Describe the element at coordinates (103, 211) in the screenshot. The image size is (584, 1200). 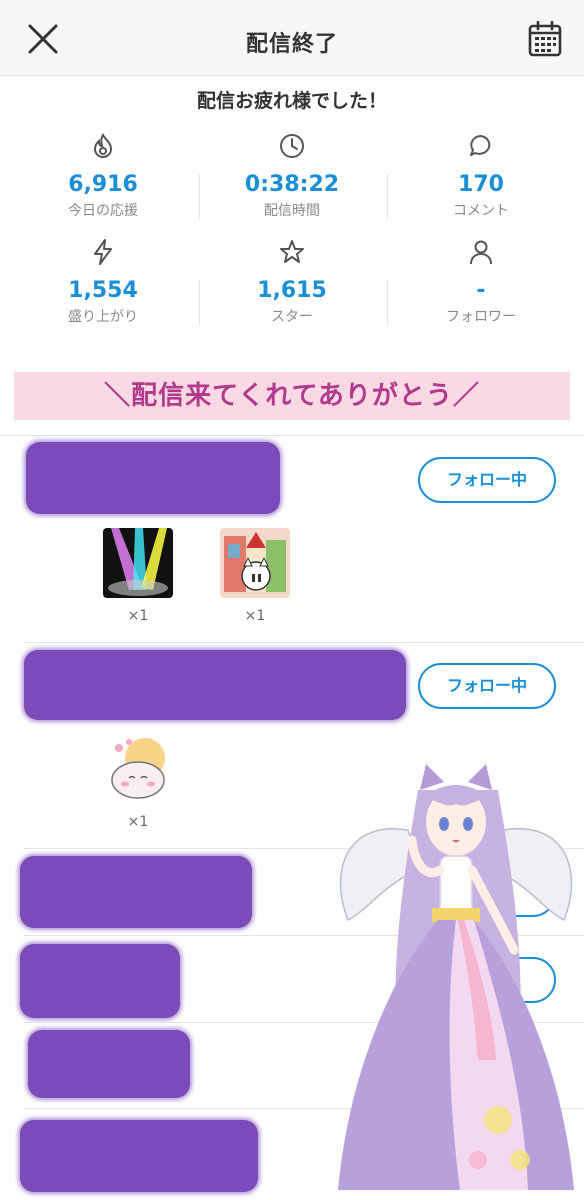
I see `stat-label: 今日の応援` at that location.